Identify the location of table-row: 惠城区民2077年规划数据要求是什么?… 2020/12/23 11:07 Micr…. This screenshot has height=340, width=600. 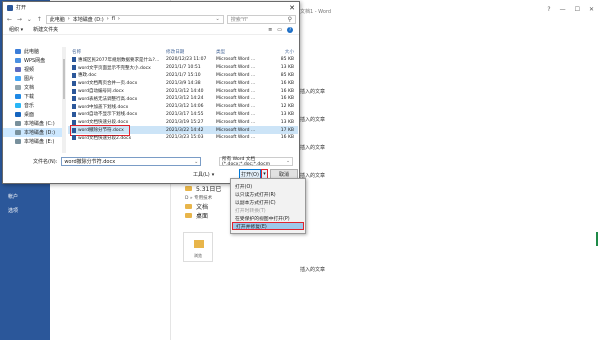
(183, 60).